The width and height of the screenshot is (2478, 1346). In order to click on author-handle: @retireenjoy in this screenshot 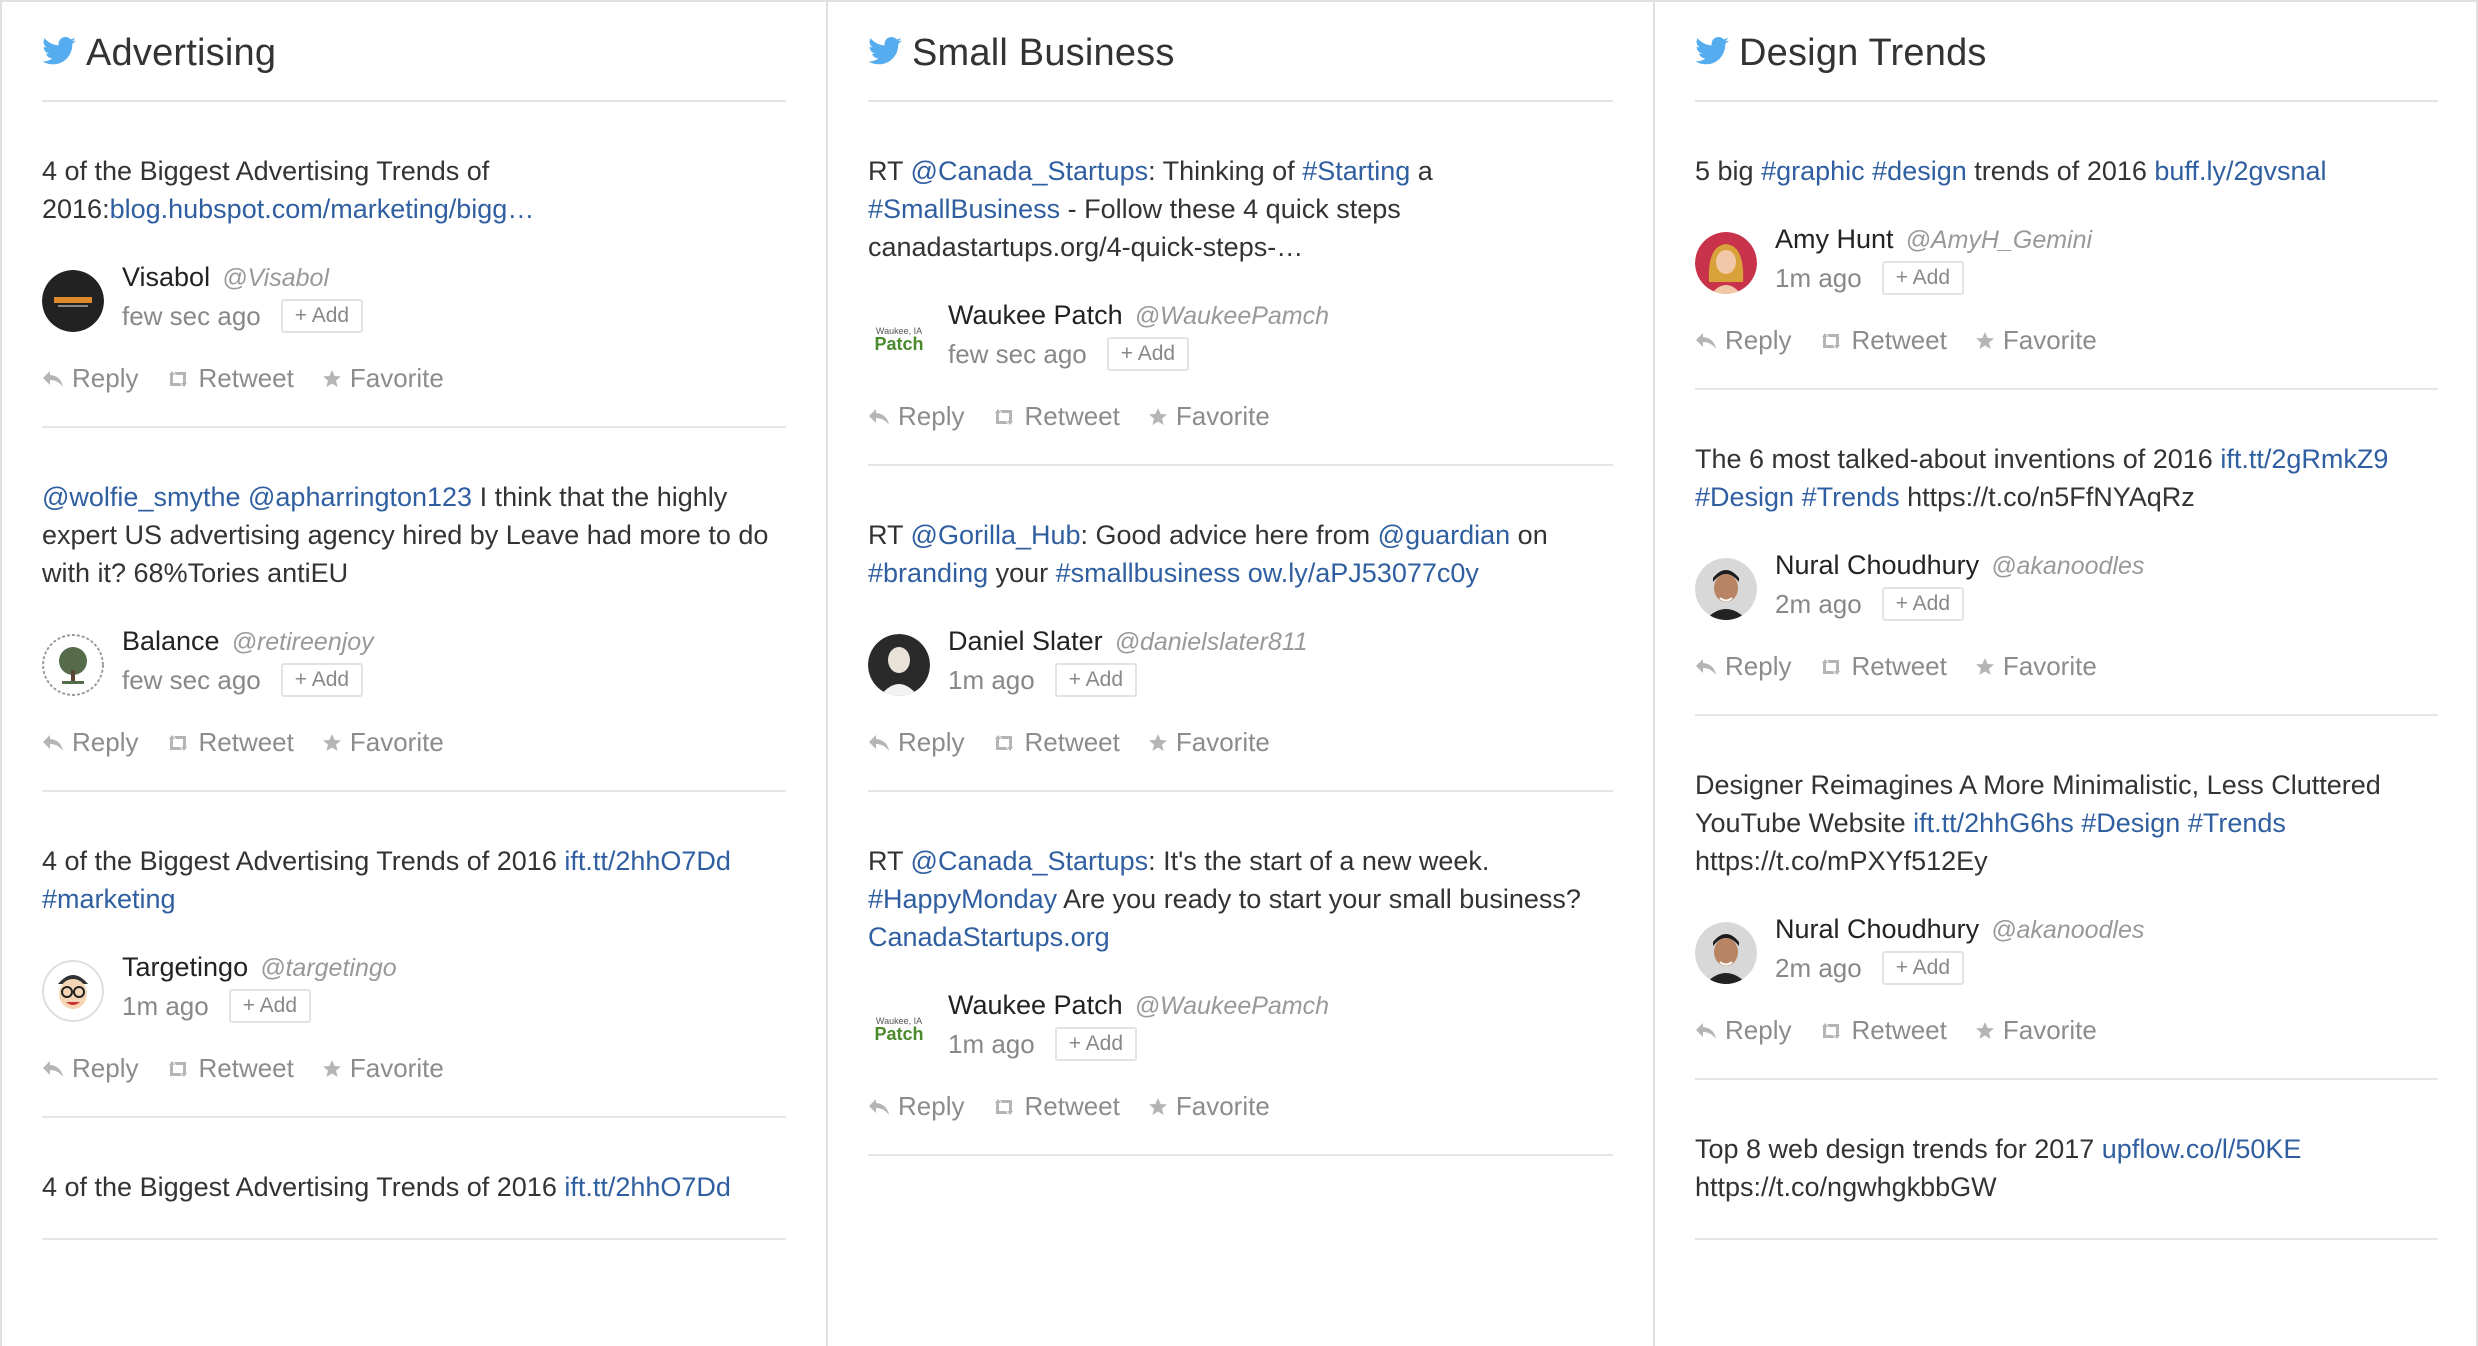, I will do `click(303, 642)`.